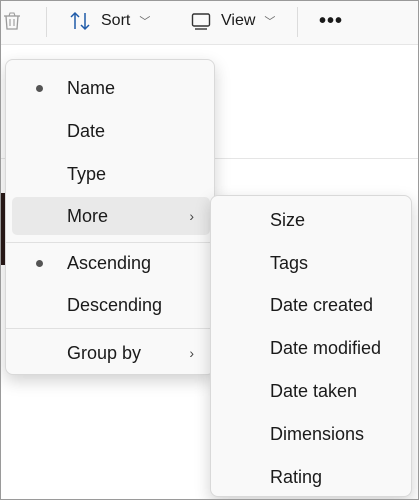 Image resolution: width=419 pixels, height=500 pixels. I want to click on menu-item-more: More ›, so click(111, 216).